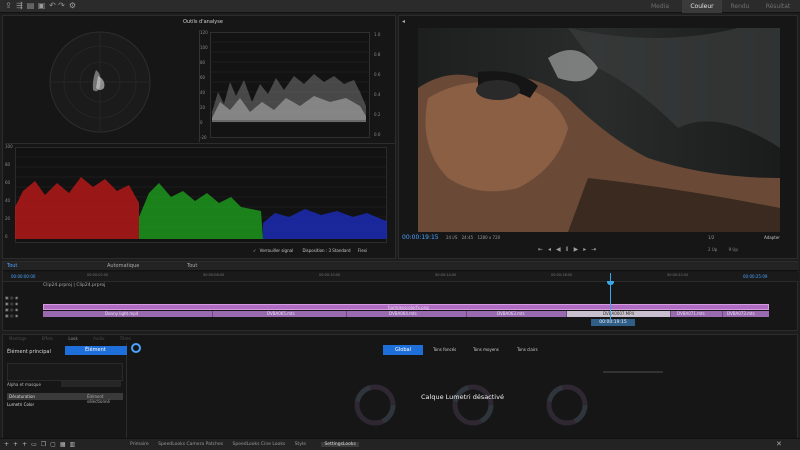 The width and height of the screenshot is (800, 450). What do you see at coordinates (30, 6) in the screenshot?
I see `archive-icon: ▤` at bounding box center [30, 6].